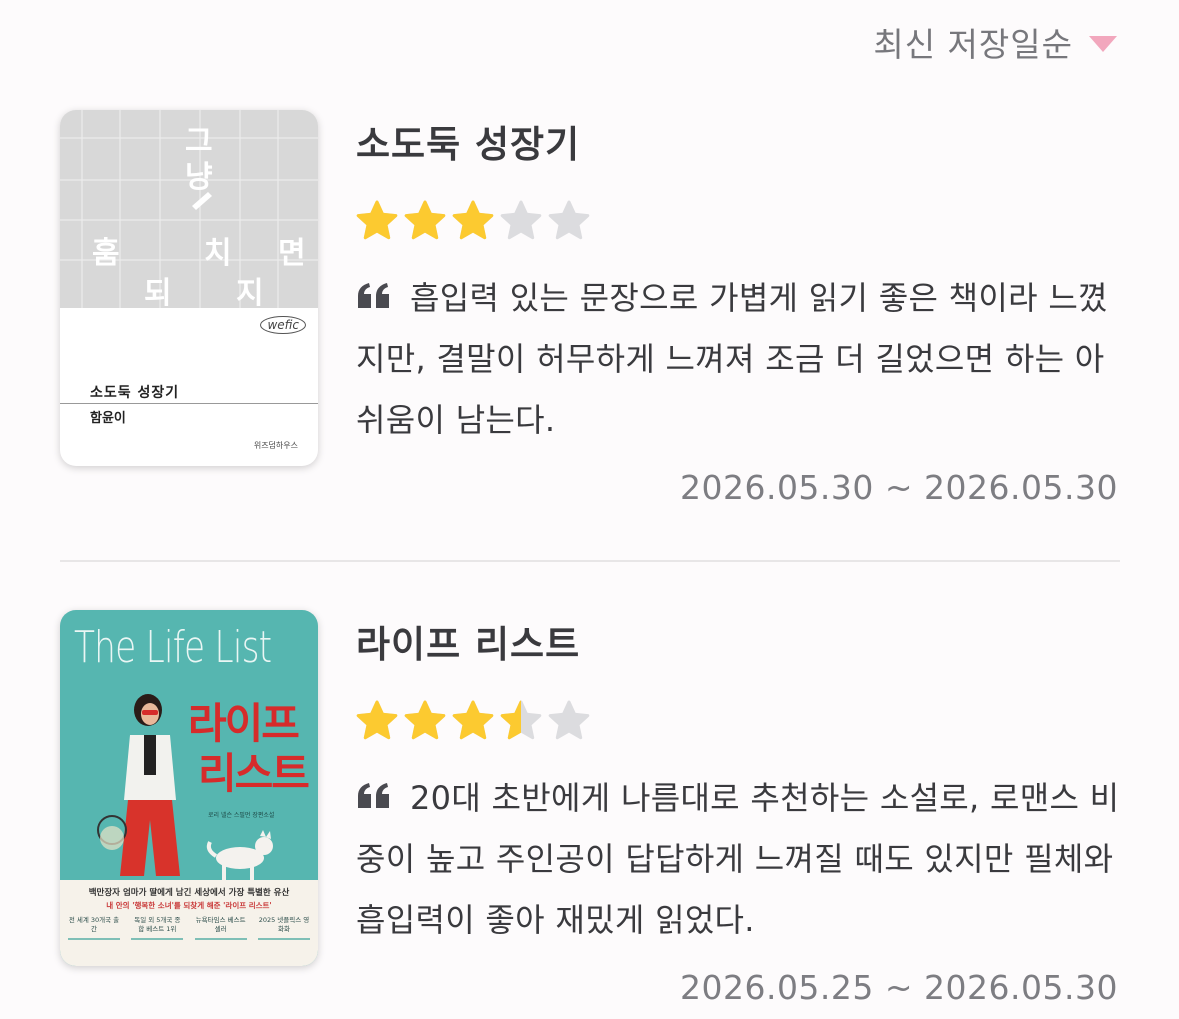 This screenshot has height=1019, width=1179. I want to click on cover-badge: 뉴욕타임스 베스트셀러, so click(220, 928).